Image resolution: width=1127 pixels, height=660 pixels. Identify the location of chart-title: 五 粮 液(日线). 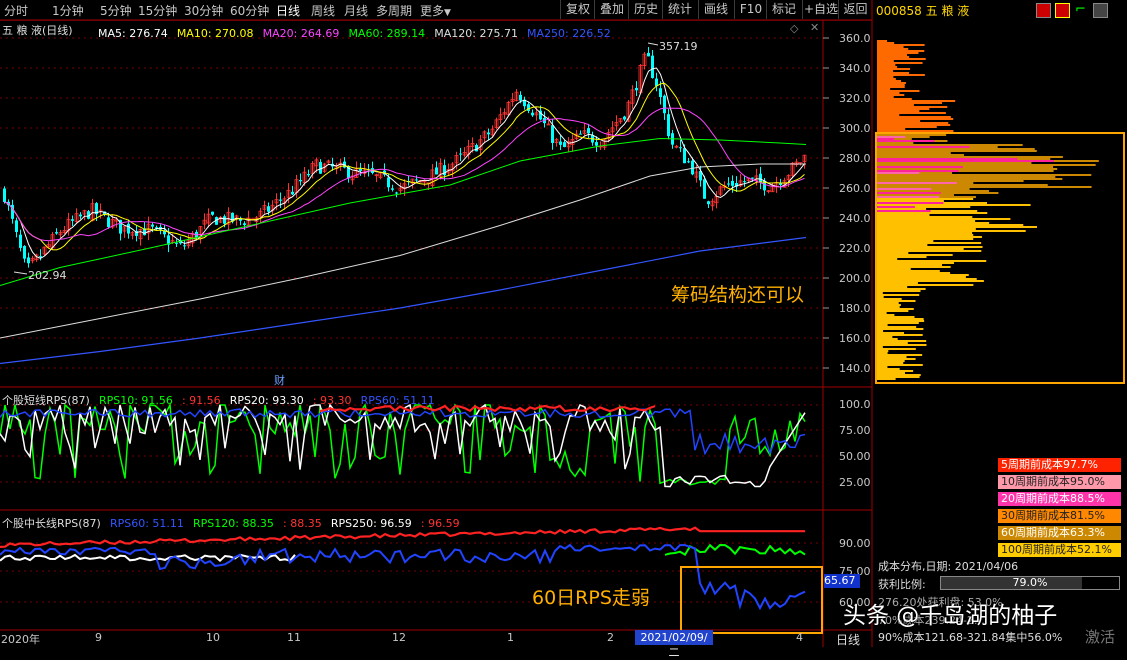
(37, 30).